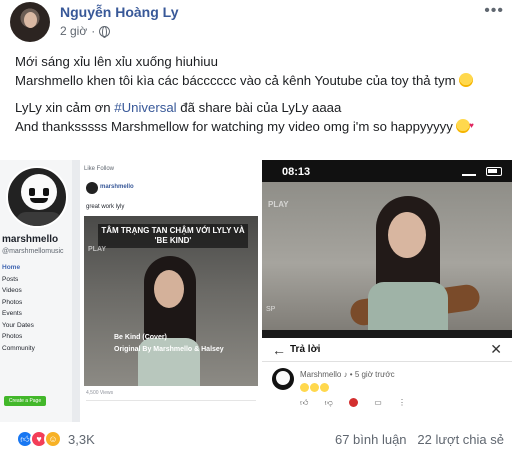 The width and height of the screenshot is (512, 458). Describe the element at coordinates (105, 31) in the screenshot. I see `globe-icon` at that location.